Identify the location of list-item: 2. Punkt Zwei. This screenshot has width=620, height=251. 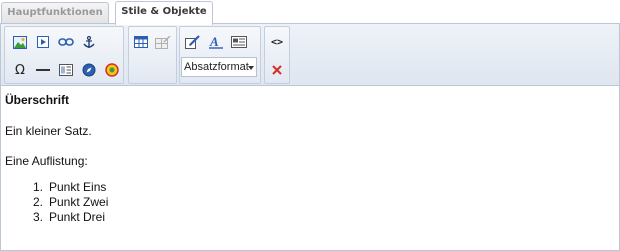
(70, 202).